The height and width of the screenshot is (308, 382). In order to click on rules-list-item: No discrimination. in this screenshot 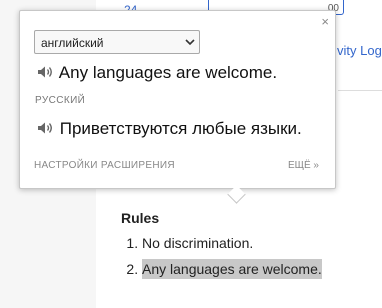, I will do `click(232, 243)`.